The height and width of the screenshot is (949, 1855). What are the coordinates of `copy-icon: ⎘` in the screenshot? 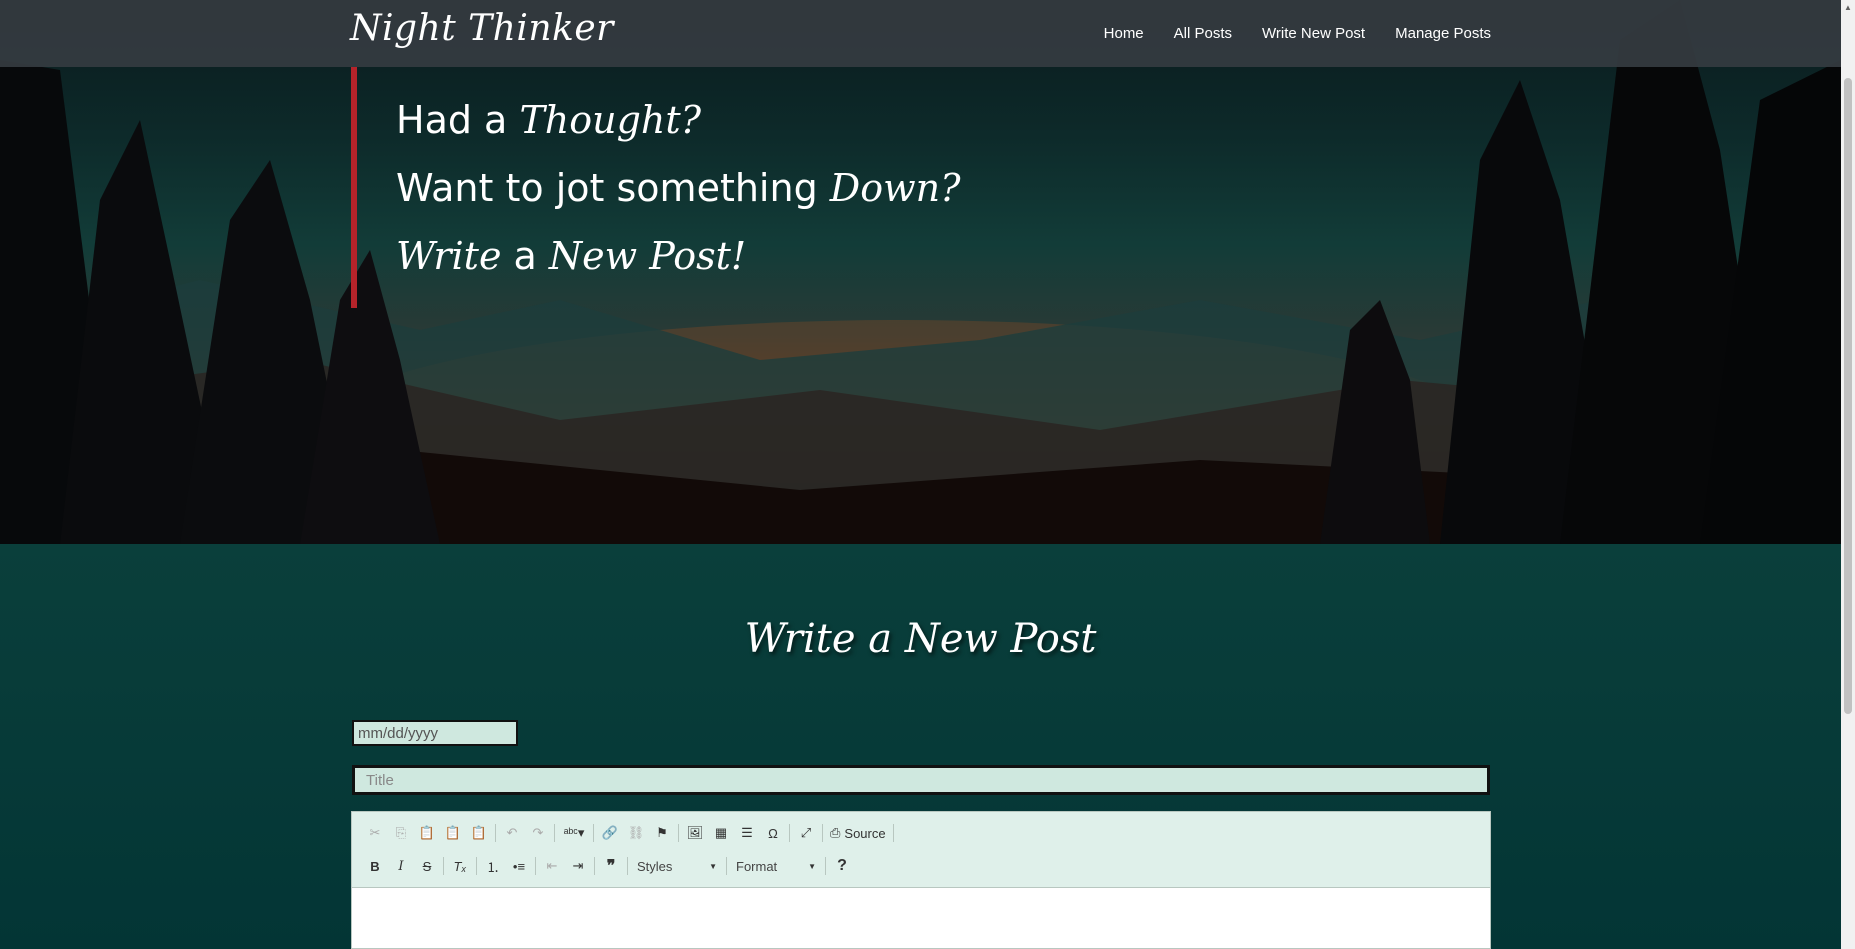 It's located at (401, 833).